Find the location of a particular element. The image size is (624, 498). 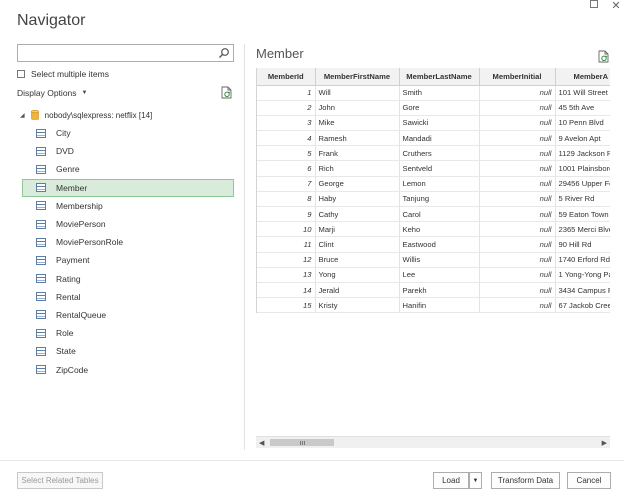

table-row: 5FrankCruthersnull1129 Jackson Ro is located at coordinates (433, 153).